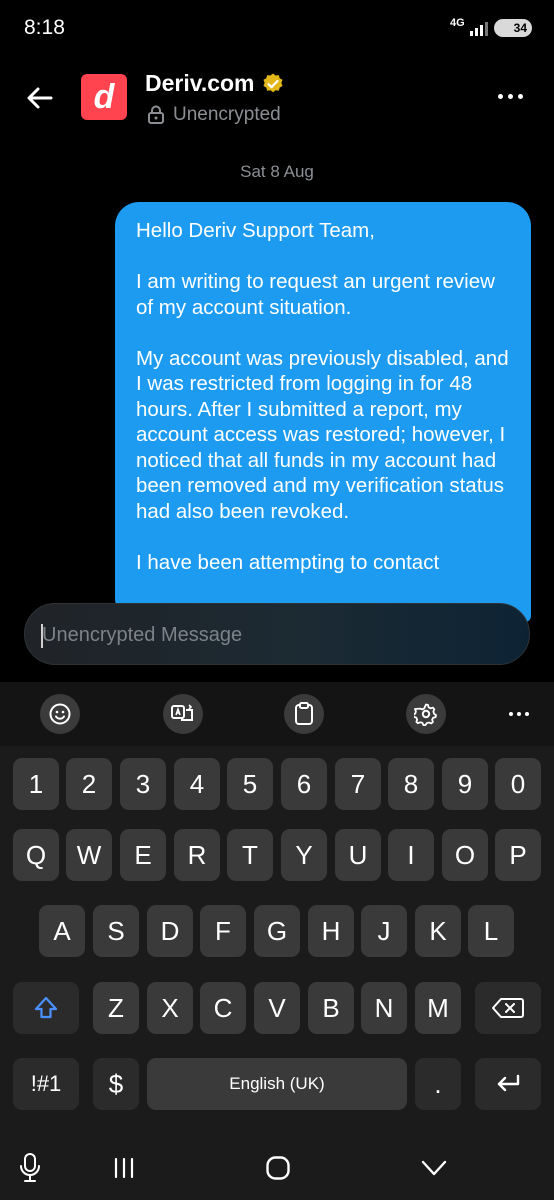 The width and height of the screenshot is (554, 1200). Describe the element at coordinates (250, 855) in the screenshot. I see `key-t: T` at that location.